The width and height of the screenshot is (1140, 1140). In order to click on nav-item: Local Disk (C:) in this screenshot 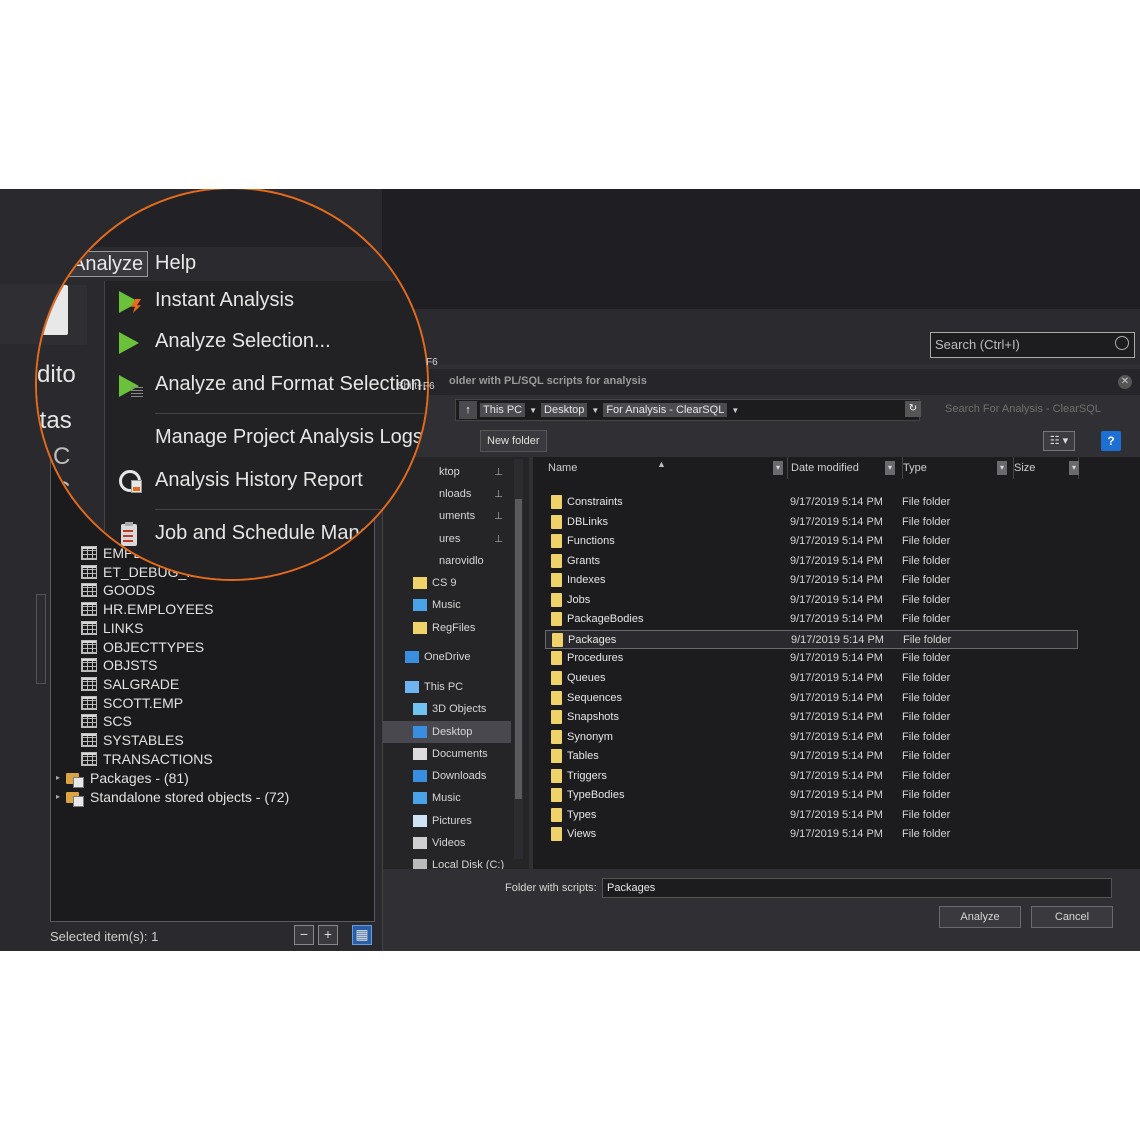, I will do `click(447, 861)`.